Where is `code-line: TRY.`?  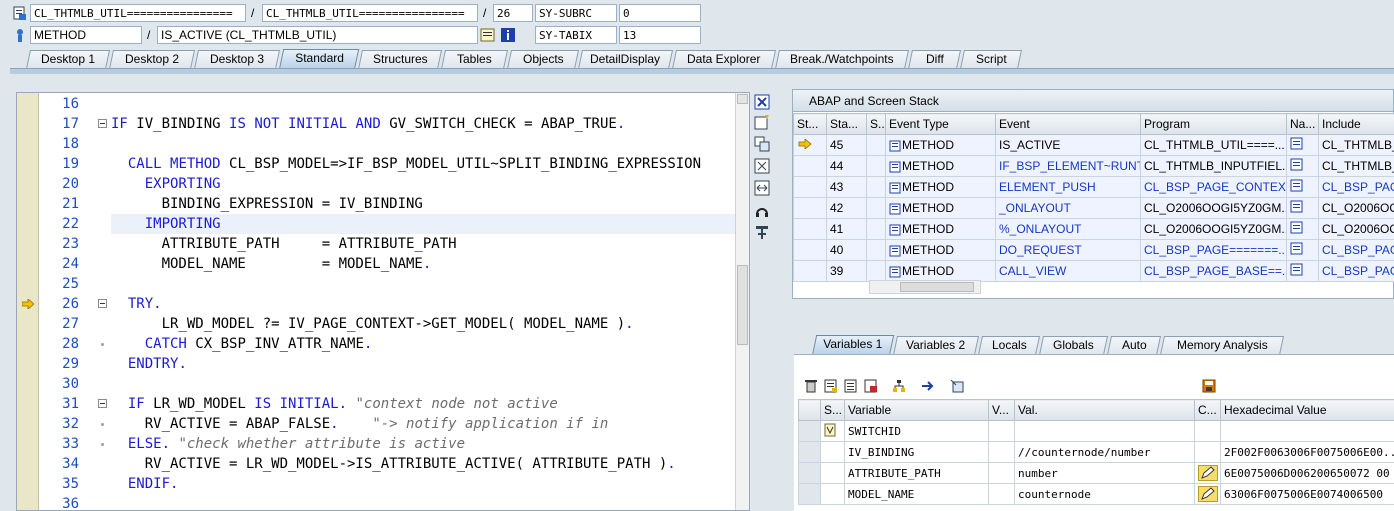
code-line: TRY. is located at coordinates (430, 304).